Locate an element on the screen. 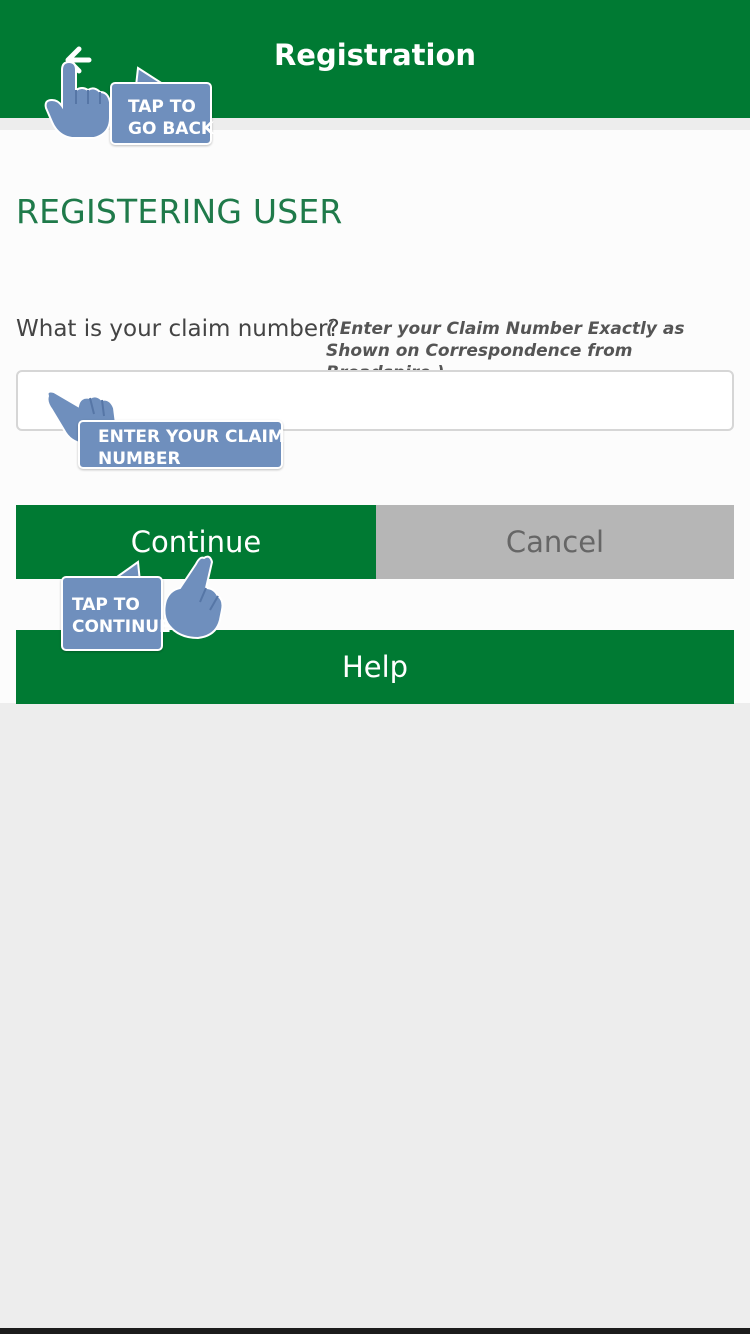  callout-text-line: GO BACK is located at coordinates (171, 129).